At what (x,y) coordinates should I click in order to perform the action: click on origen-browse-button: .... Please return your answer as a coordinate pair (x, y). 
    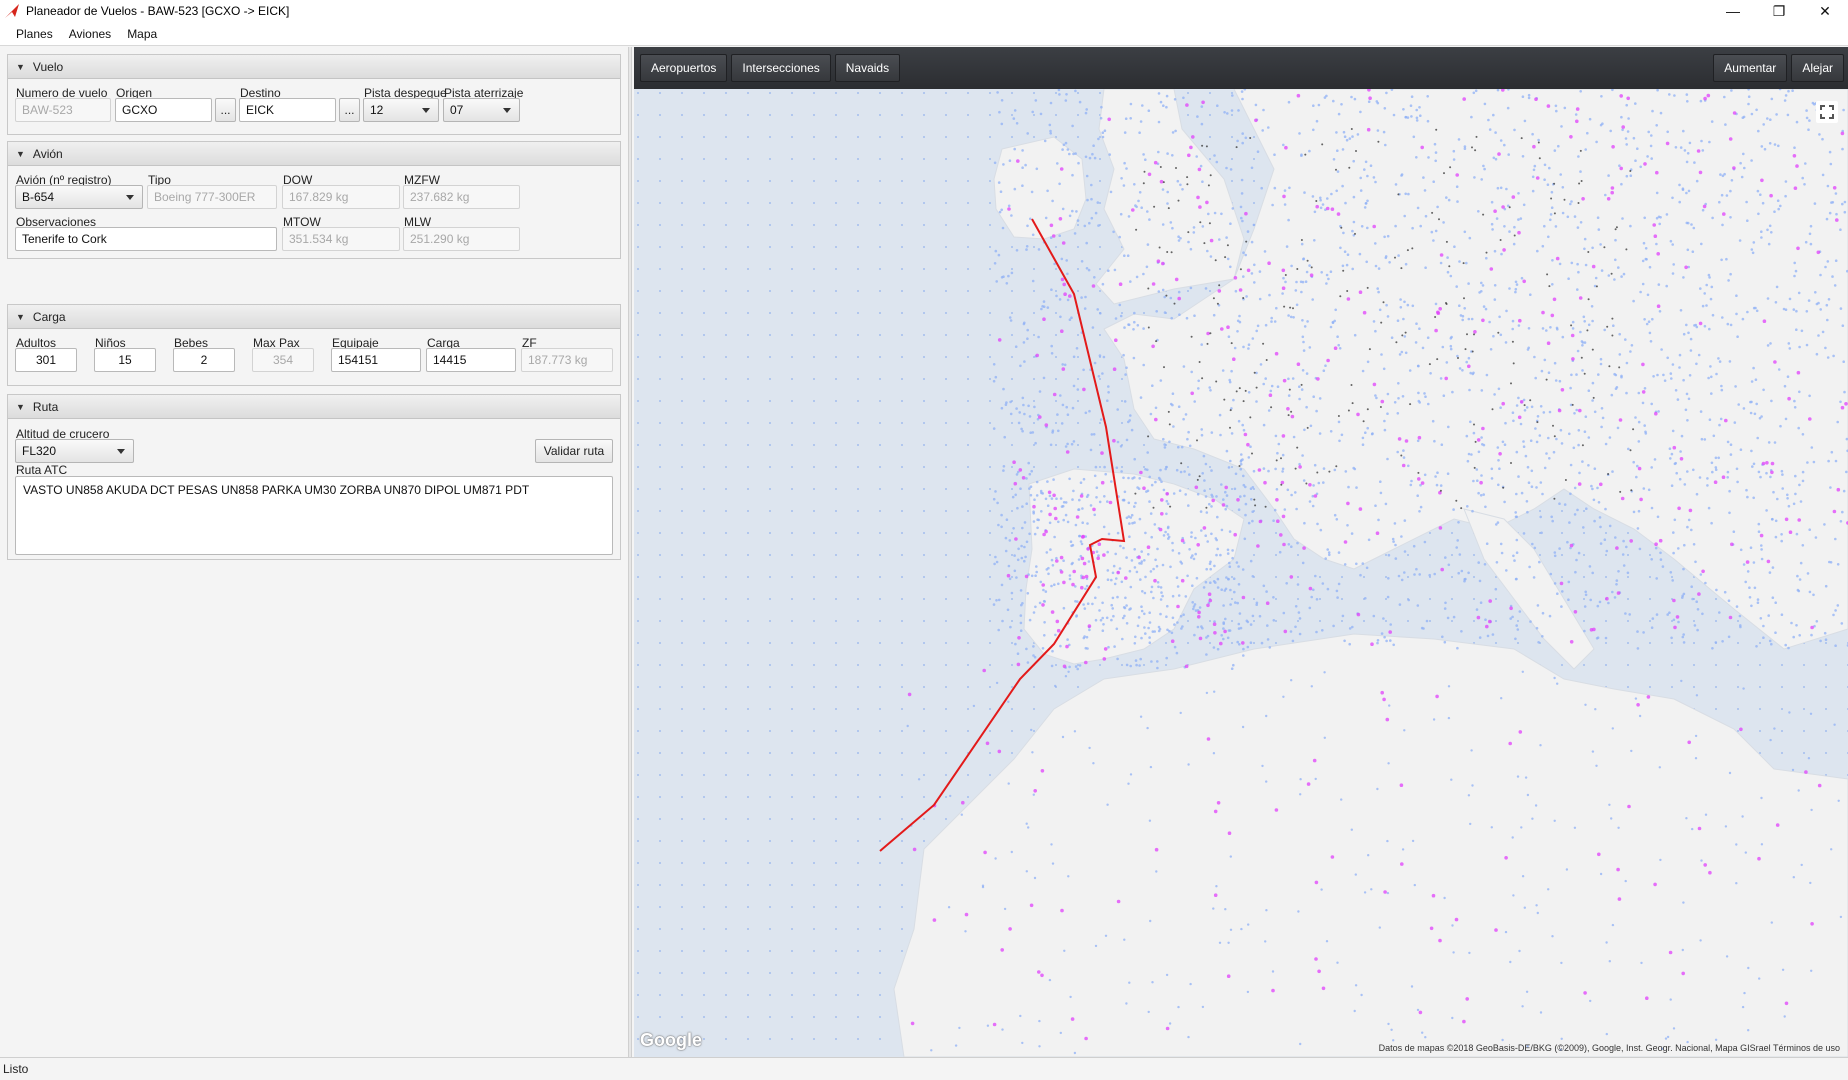
    Looking at the image, I should click on (225, 110).